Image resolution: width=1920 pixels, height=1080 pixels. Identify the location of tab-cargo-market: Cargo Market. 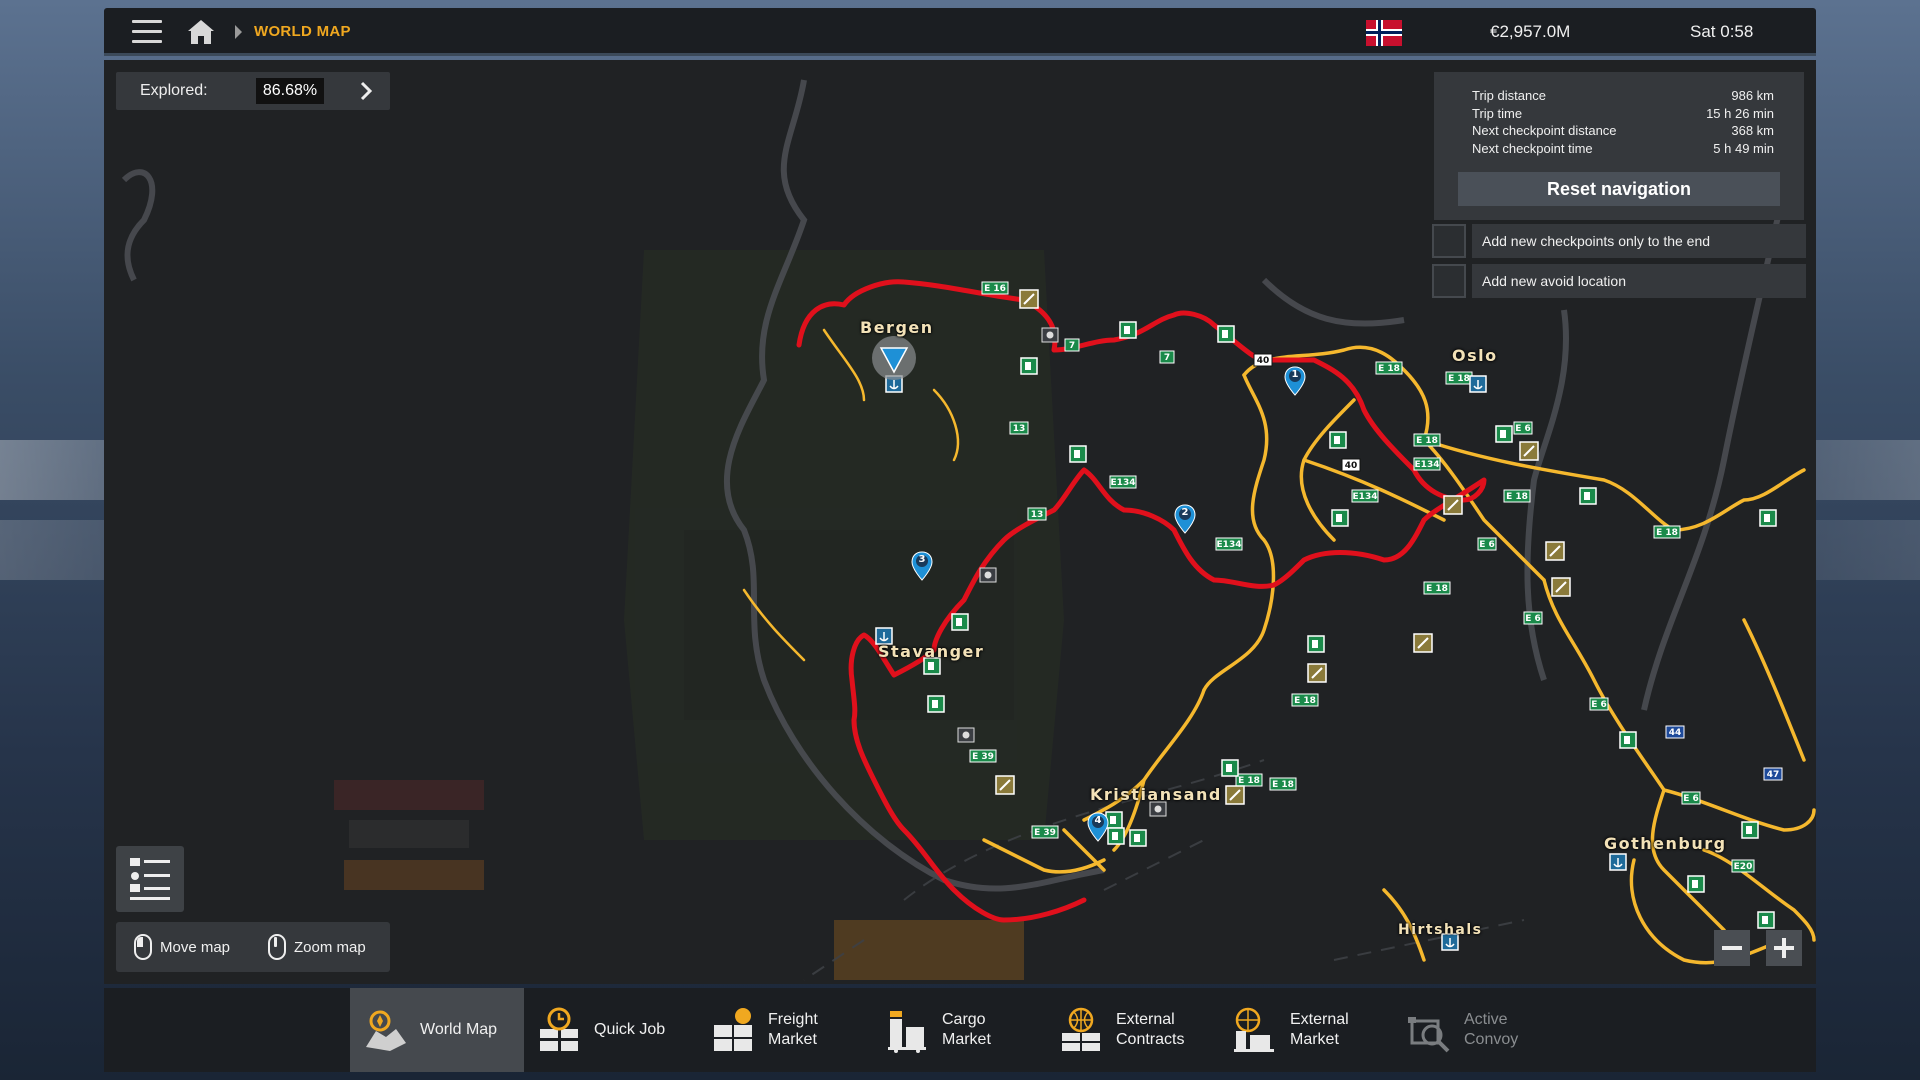
(959, 1030).